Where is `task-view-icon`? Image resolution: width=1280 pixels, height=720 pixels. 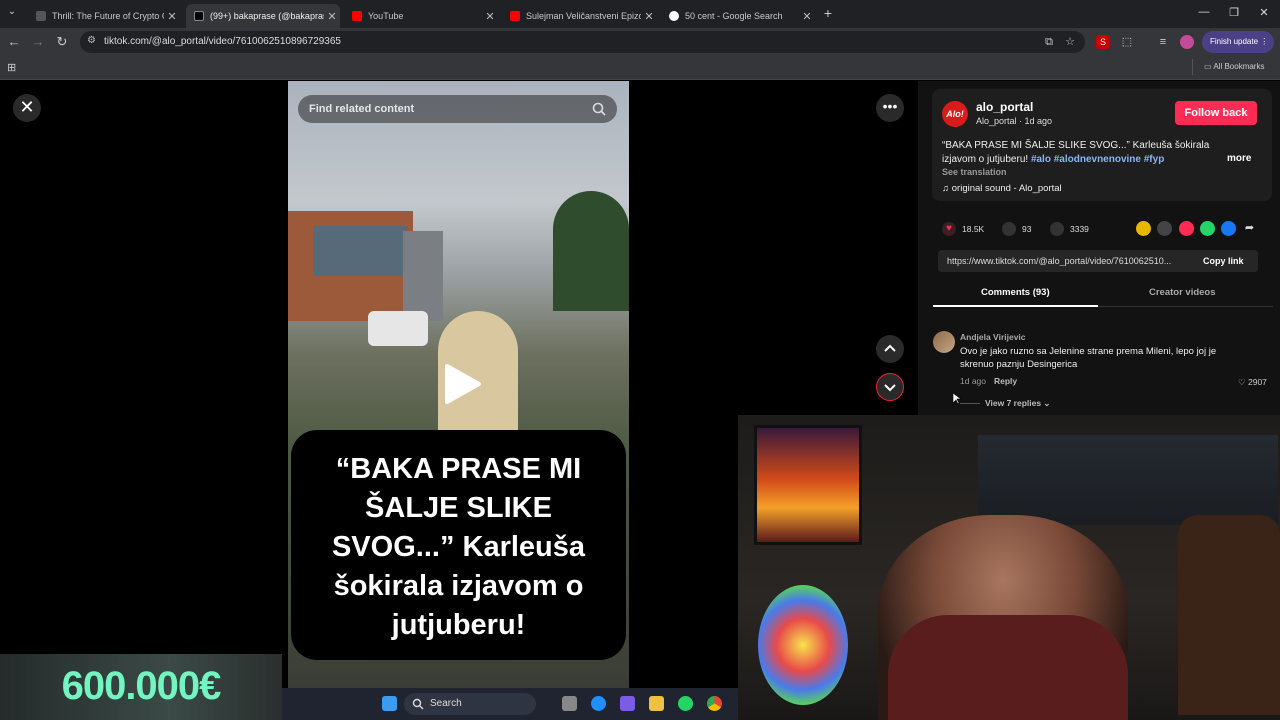
task-view-icon is located at coordinates (569, 703).